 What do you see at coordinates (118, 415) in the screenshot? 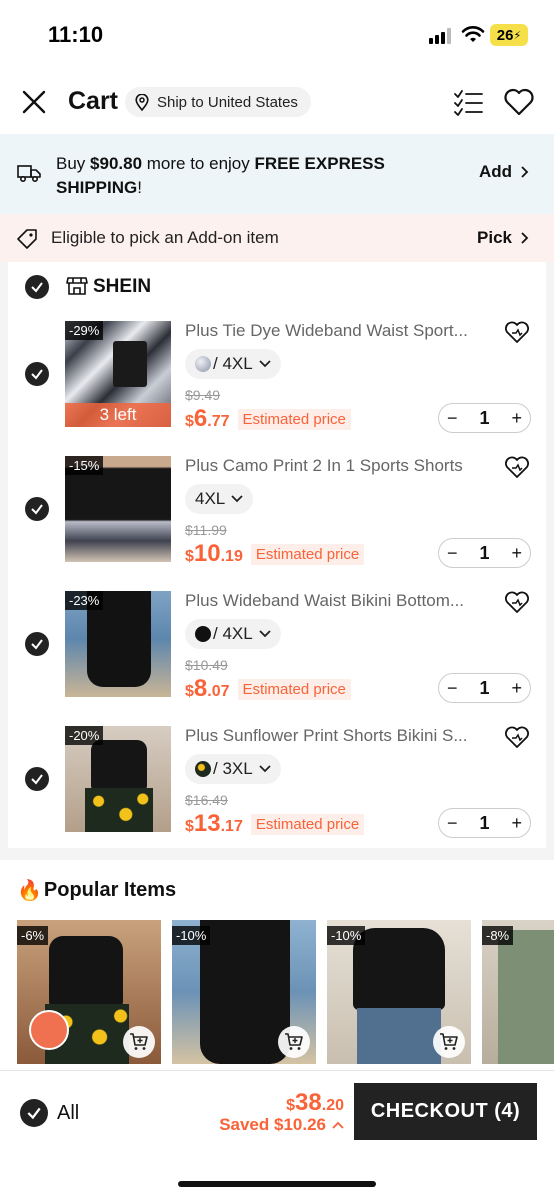
I see `stock-note: 3 left` at bounding box center [118, 415].